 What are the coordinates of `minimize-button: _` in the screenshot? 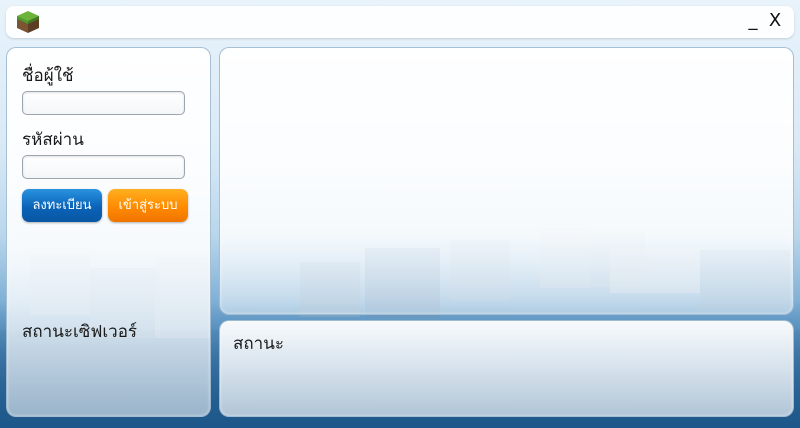 It's located at (753, 21).